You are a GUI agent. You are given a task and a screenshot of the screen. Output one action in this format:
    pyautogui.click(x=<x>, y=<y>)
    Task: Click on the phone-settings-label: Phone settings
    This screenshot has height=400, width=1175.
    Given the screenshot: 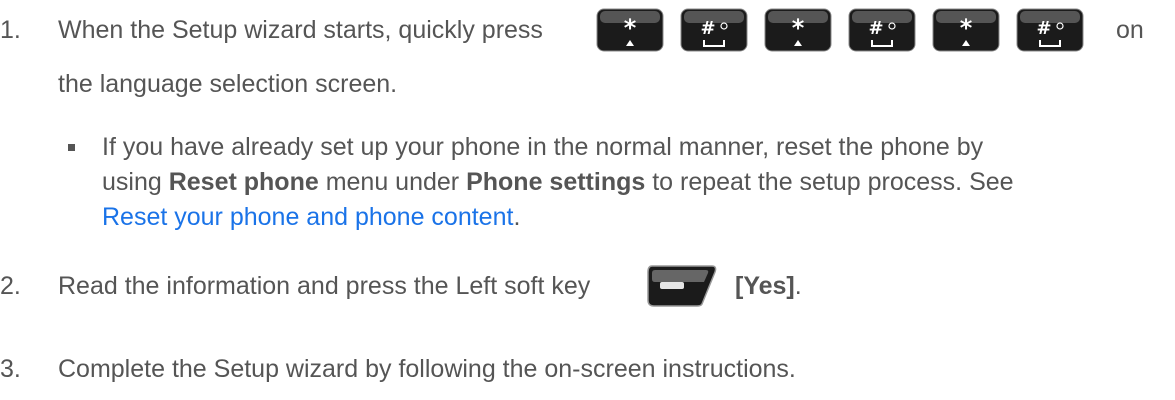 What is the action you would take?
    pyautogui.click(x=556, y=182)
    